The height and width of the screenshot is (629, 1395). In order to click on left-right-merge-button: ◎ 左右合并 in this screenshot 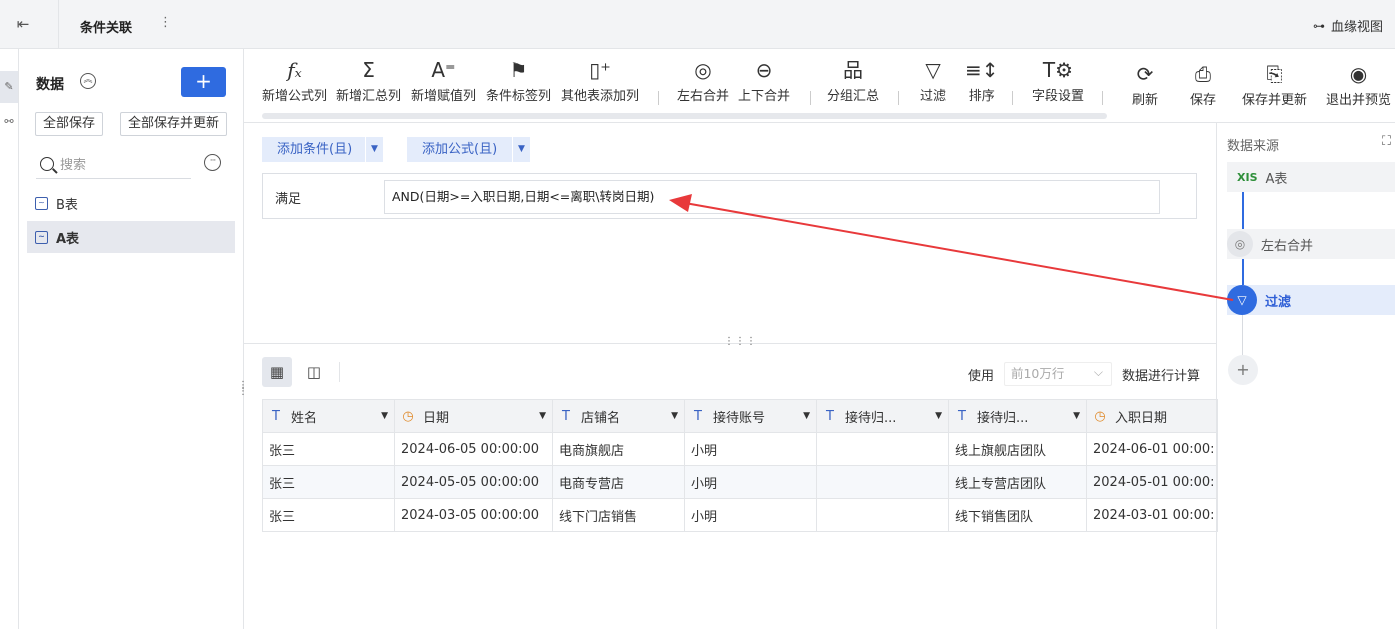, I will do `click(703, 80)`.